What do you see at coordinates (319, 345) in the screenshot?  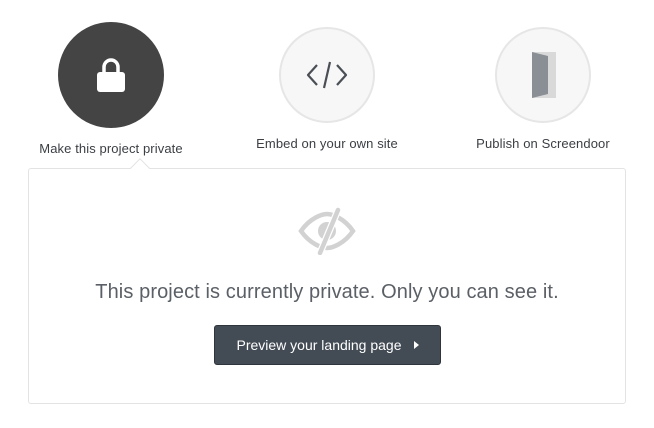 I see `preview-button-label: Preview your landing page` at bounding box center [319, 345].